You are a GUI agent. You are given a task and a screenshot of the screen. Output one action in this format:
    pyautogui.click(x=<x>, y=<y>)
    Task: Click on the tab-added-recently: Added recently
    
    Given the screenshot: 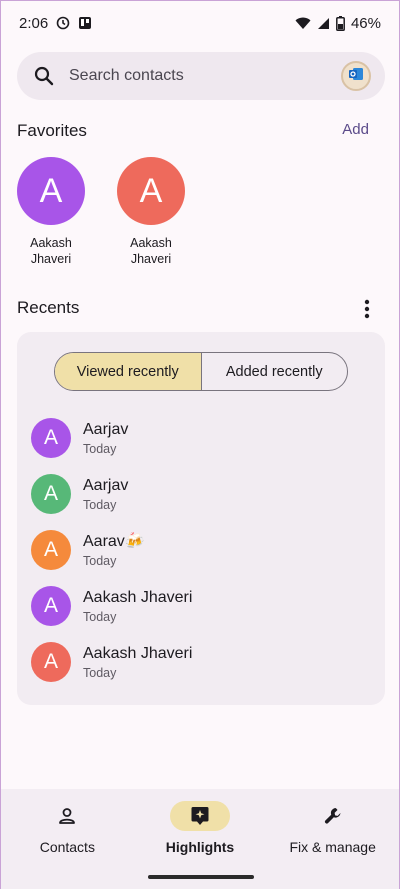 What is the action you would take?
    pyautogui.click(x=275, y=371)
    